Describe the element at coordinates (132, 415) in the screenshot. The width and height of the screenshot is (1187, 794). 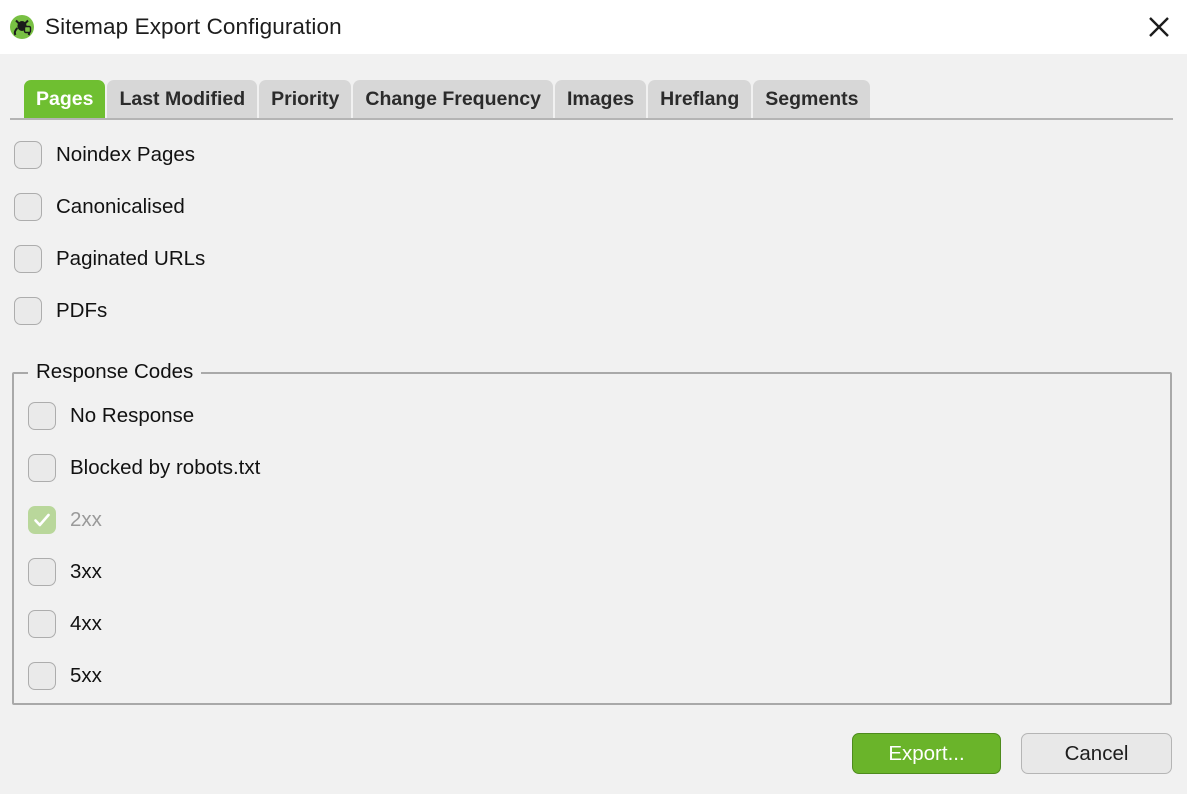
I see `response-option-no-response-label: No Response` at that location.